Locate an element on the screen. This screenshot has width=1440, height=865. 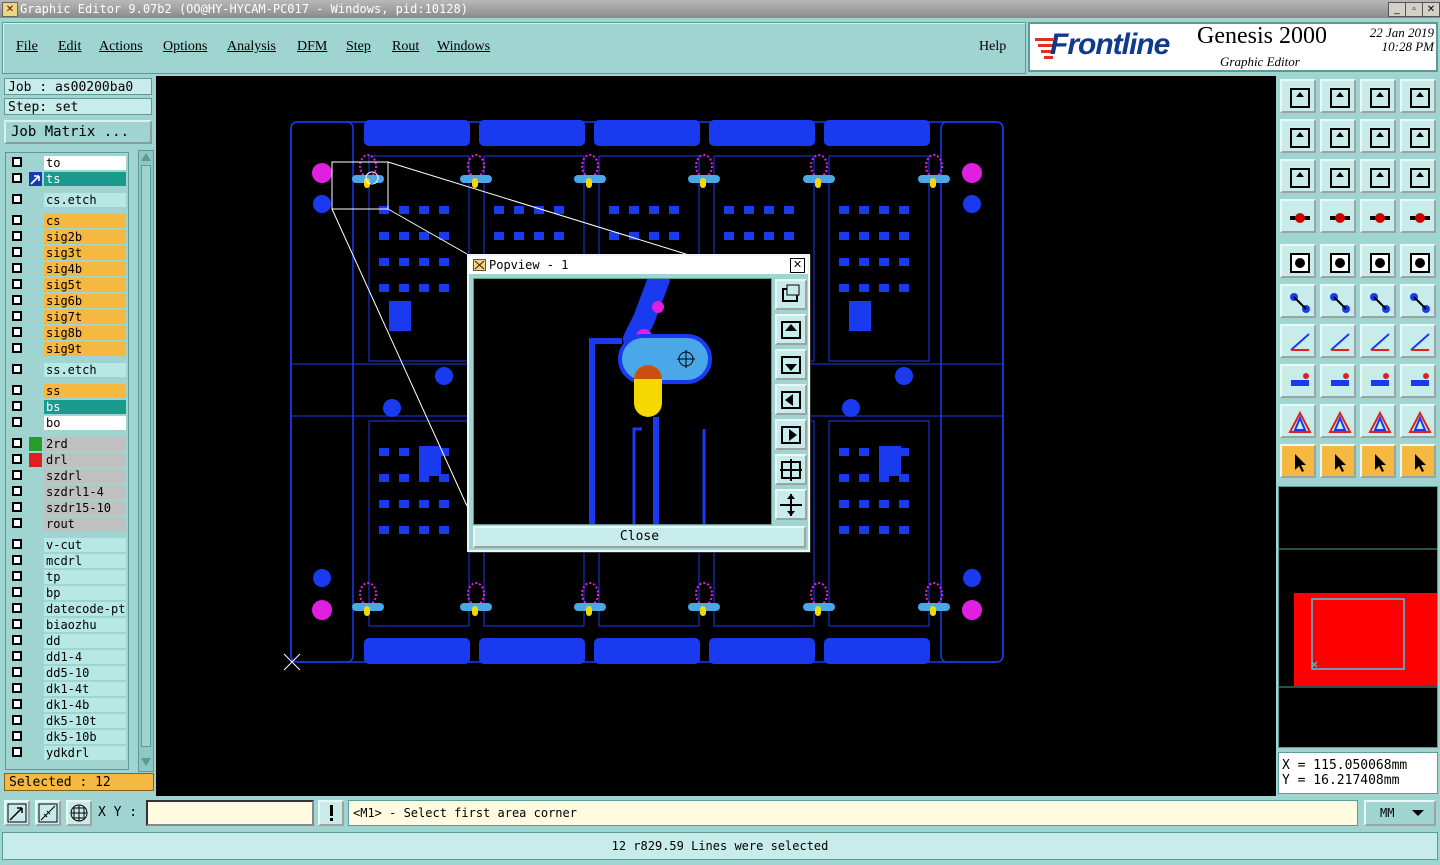
layer-row-ss: ss is located at coordinates (67, 391).